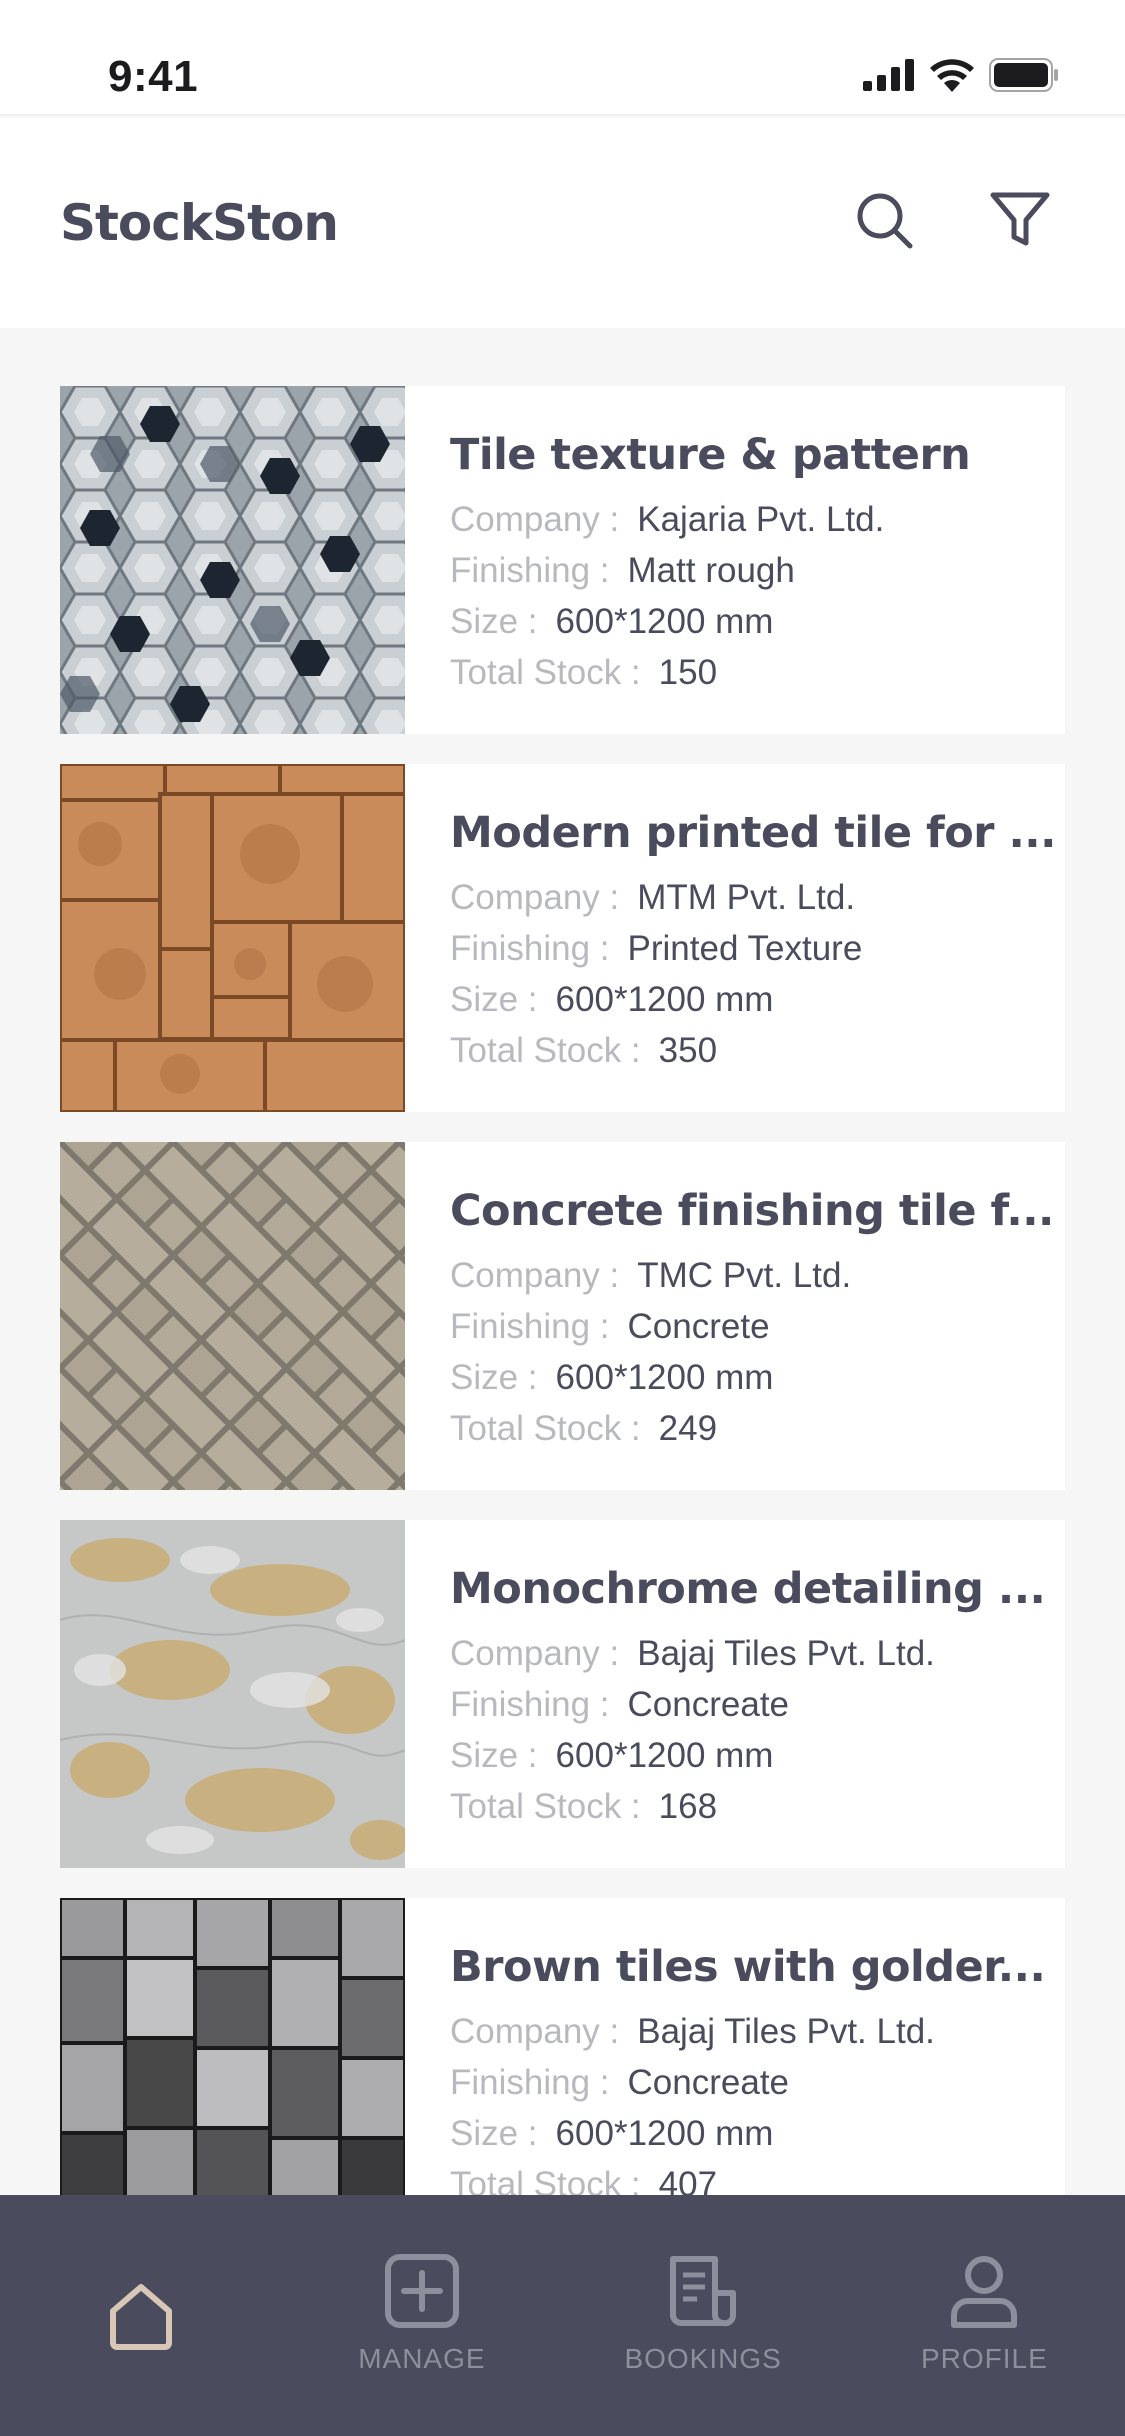 This screenshot has height=2436, width=1125. I want to click on filter-button, so click(1020, 220).